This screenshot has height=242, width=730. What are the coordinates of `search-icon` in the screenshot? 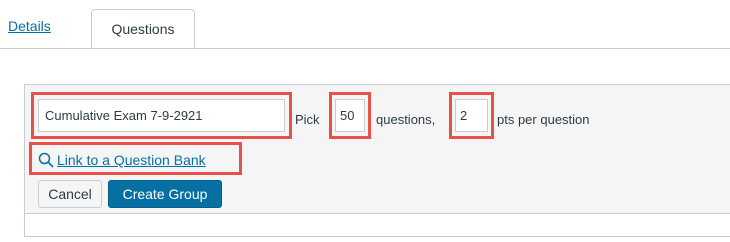 It's located at (46, 160).